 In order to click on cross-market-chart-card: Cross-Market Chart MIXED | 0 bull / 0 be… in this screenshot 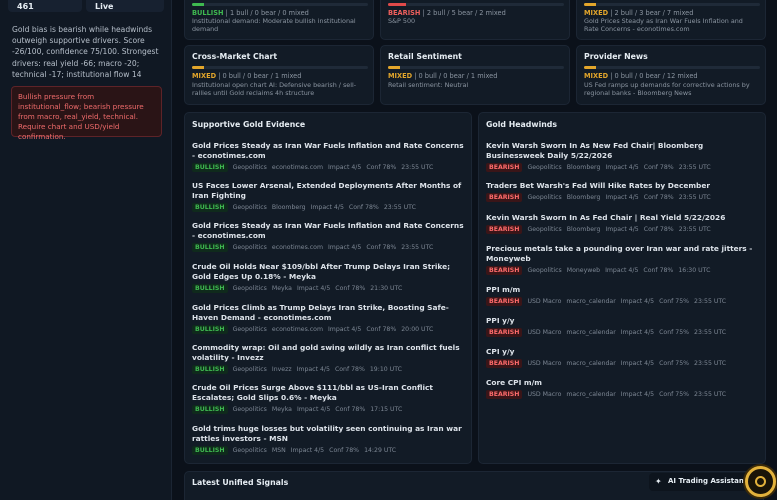, I will do `click(279, 75)`.